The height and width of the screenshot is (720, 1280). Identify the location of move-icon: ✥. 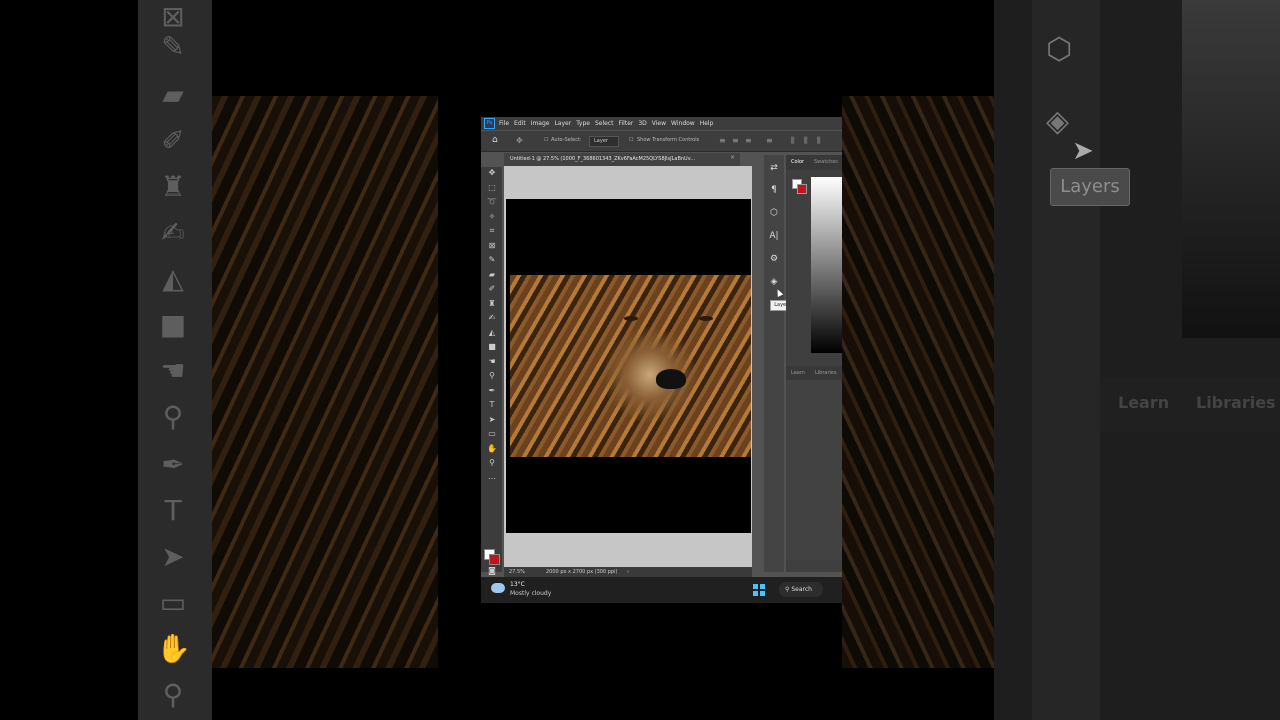
(492, 173).